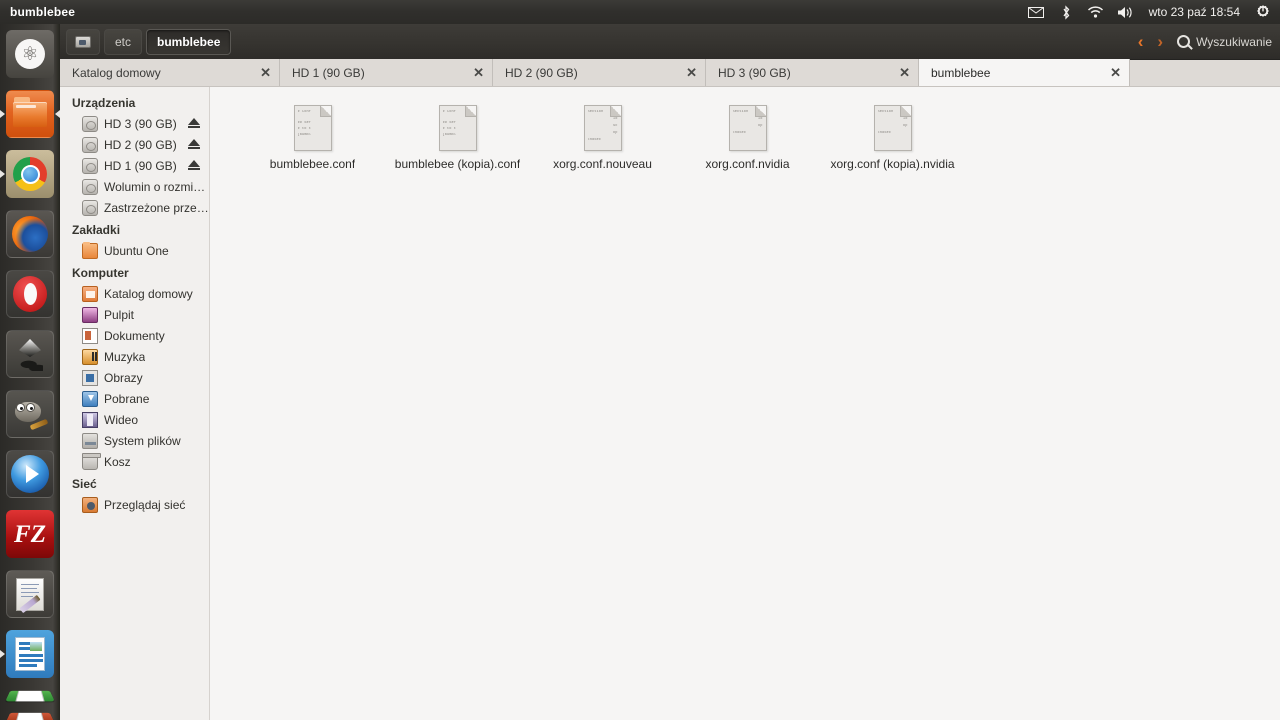 Image resolution: width=1280 pixels, height=720 pixels. Describe the element at coordinates (1036, 12) in the screenshot. I see `mail-icon` at that location.